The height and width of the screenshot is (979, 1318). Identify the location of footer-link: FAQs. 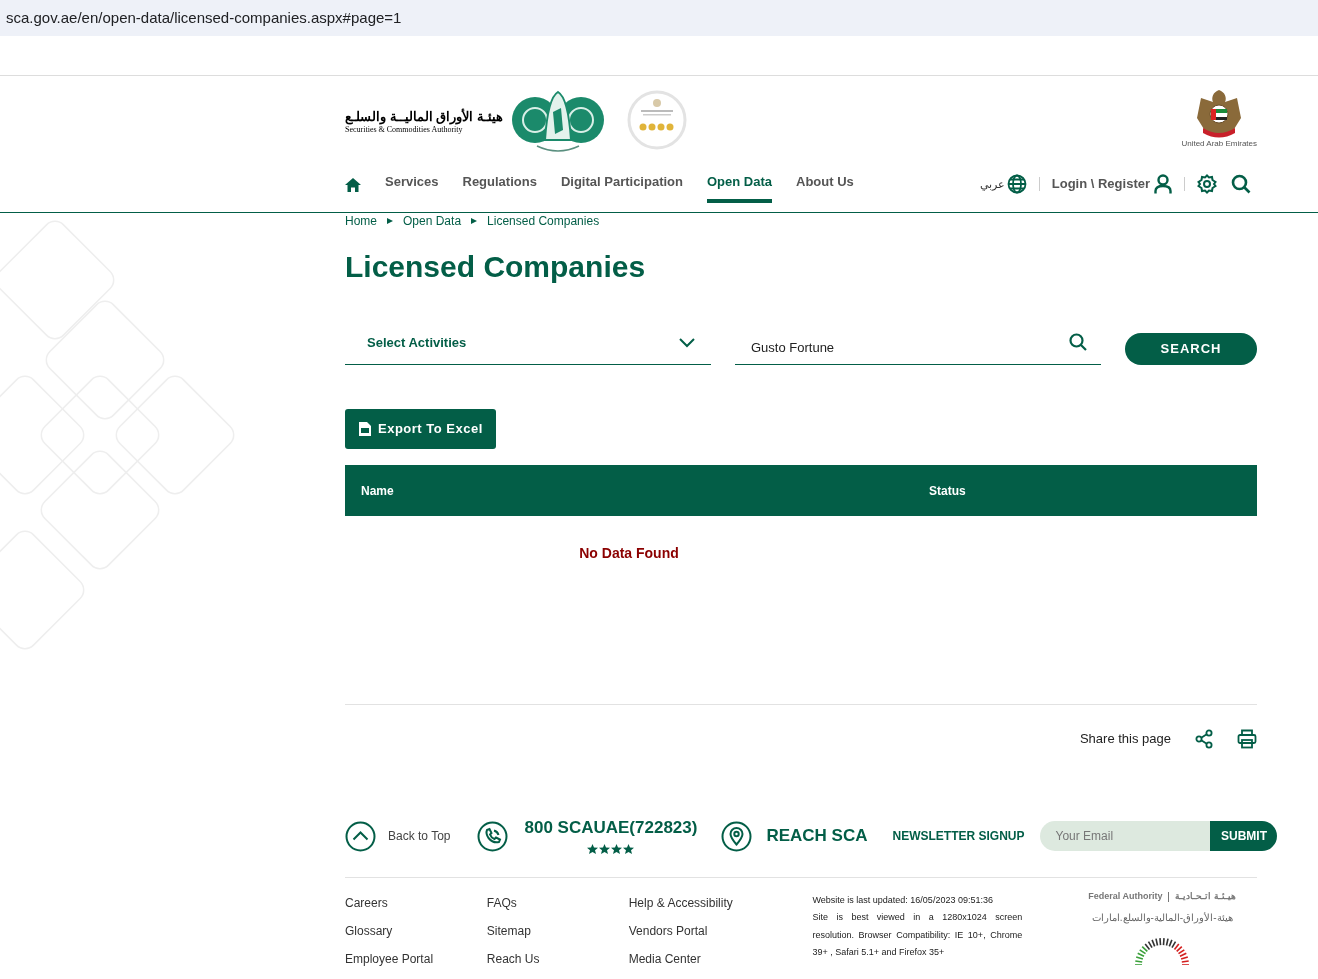
(557, 903).